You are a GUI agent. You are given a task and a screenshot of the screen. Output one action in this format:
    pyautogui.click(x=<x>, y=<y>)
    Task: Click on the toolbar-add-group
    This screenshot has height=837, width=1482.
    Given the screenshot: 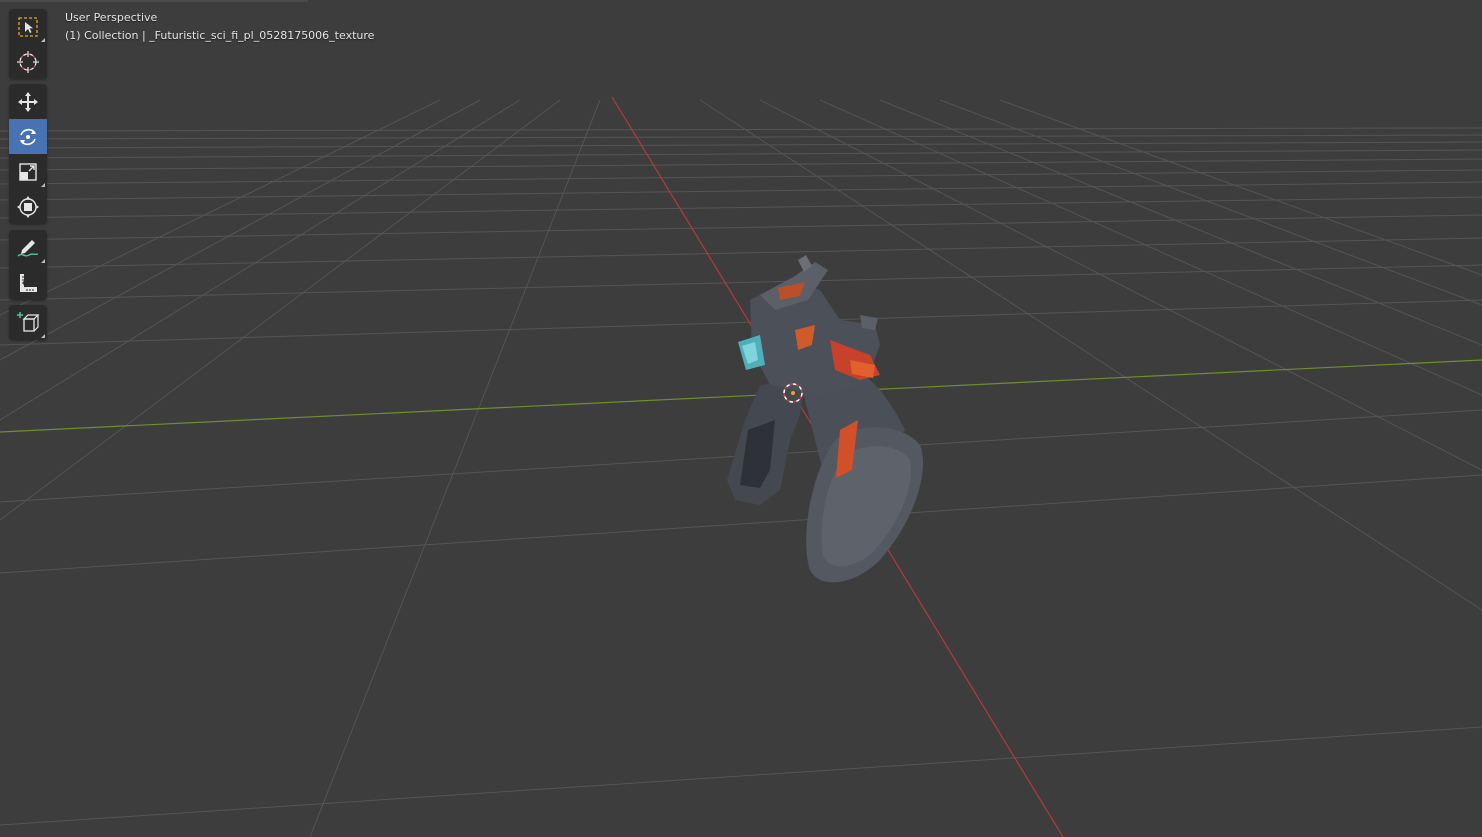 What is the action you would take?
    pyautogui.click(x=28, y=322)
    